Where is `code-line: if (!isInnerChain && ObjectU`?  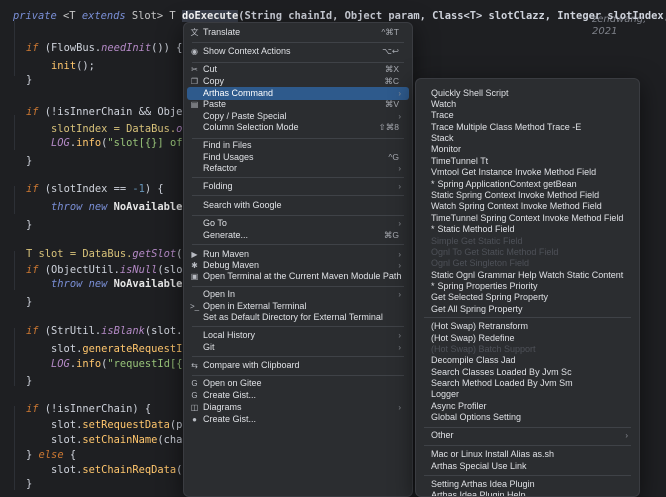 code-line: if (!isInnerChain && ObjectU is located at coordinates (101, 112).